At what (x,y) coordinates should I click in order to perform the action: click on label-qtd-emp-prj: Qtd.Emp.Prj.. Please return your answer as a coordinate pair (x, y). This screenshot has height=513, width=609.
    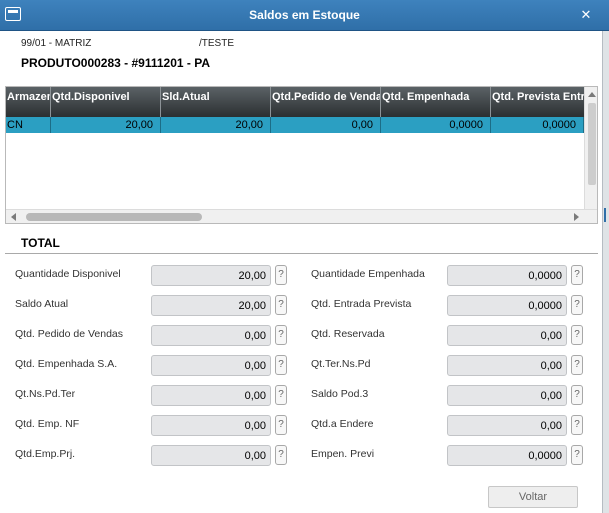
    Looking at the image, I should click on (45, 454).